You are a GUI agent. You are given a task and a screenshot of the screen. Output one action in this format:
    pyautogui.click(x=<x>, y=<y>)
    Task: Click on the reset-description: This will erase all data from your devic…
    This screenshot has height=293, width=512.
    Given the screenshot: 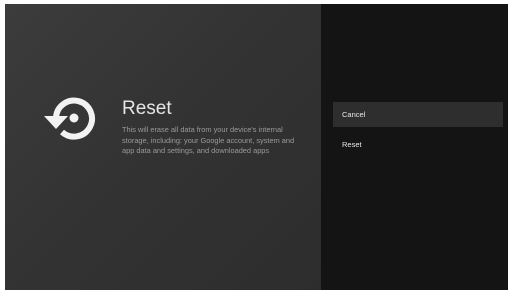 What is the action you would take?
    pyautogui.click(x=208, y=140)
    